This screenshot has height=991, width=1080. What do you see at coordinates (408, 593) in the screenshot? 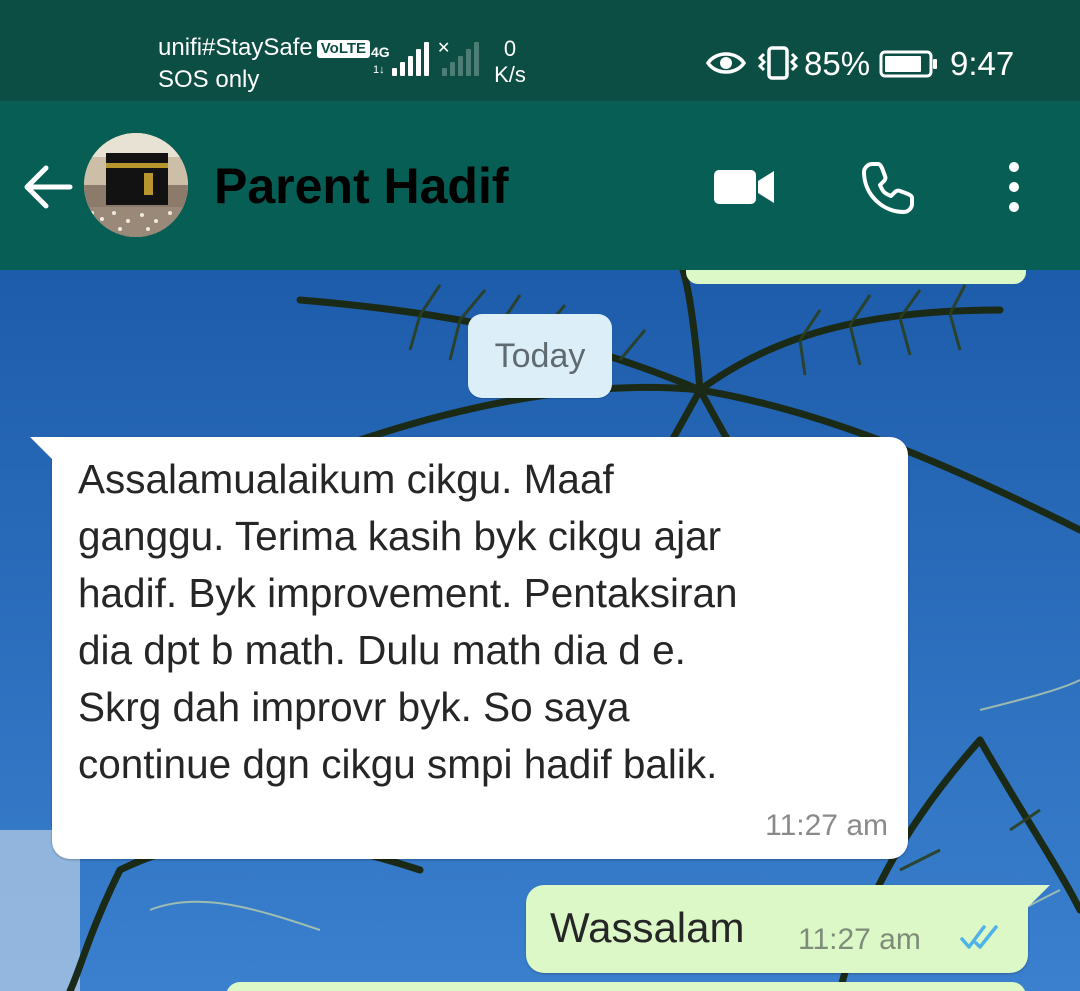
I see `message-line: hadif. Byk improvement. Pentaksiran` at bounding box center [408, 593].